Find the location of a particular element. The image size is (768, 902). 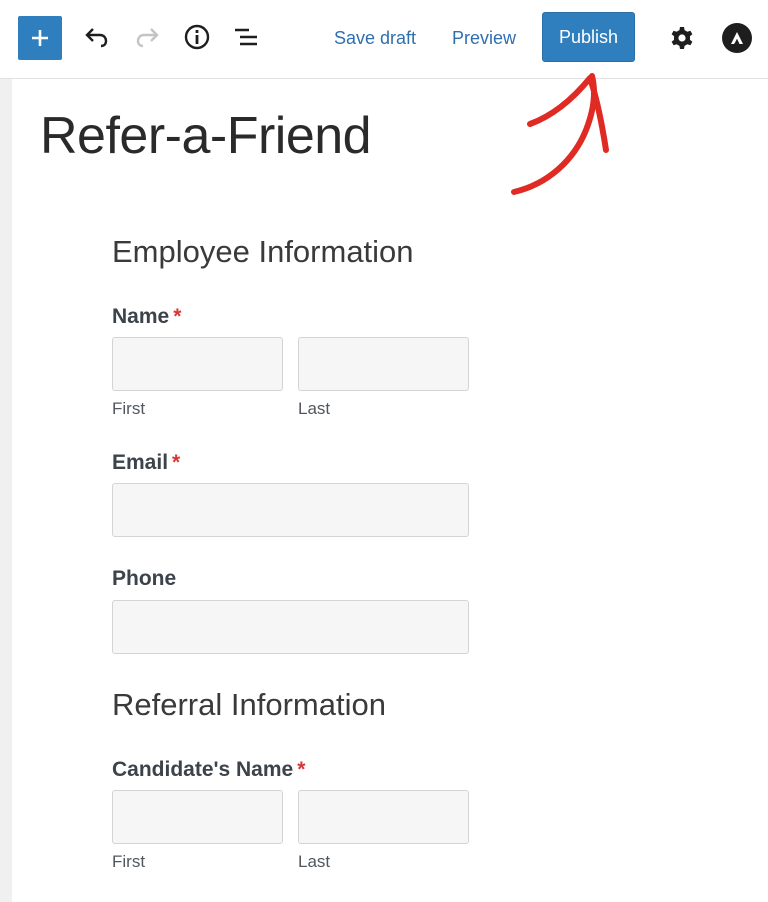

save-draft-button: Save draft is located at coordinates (375, 38).